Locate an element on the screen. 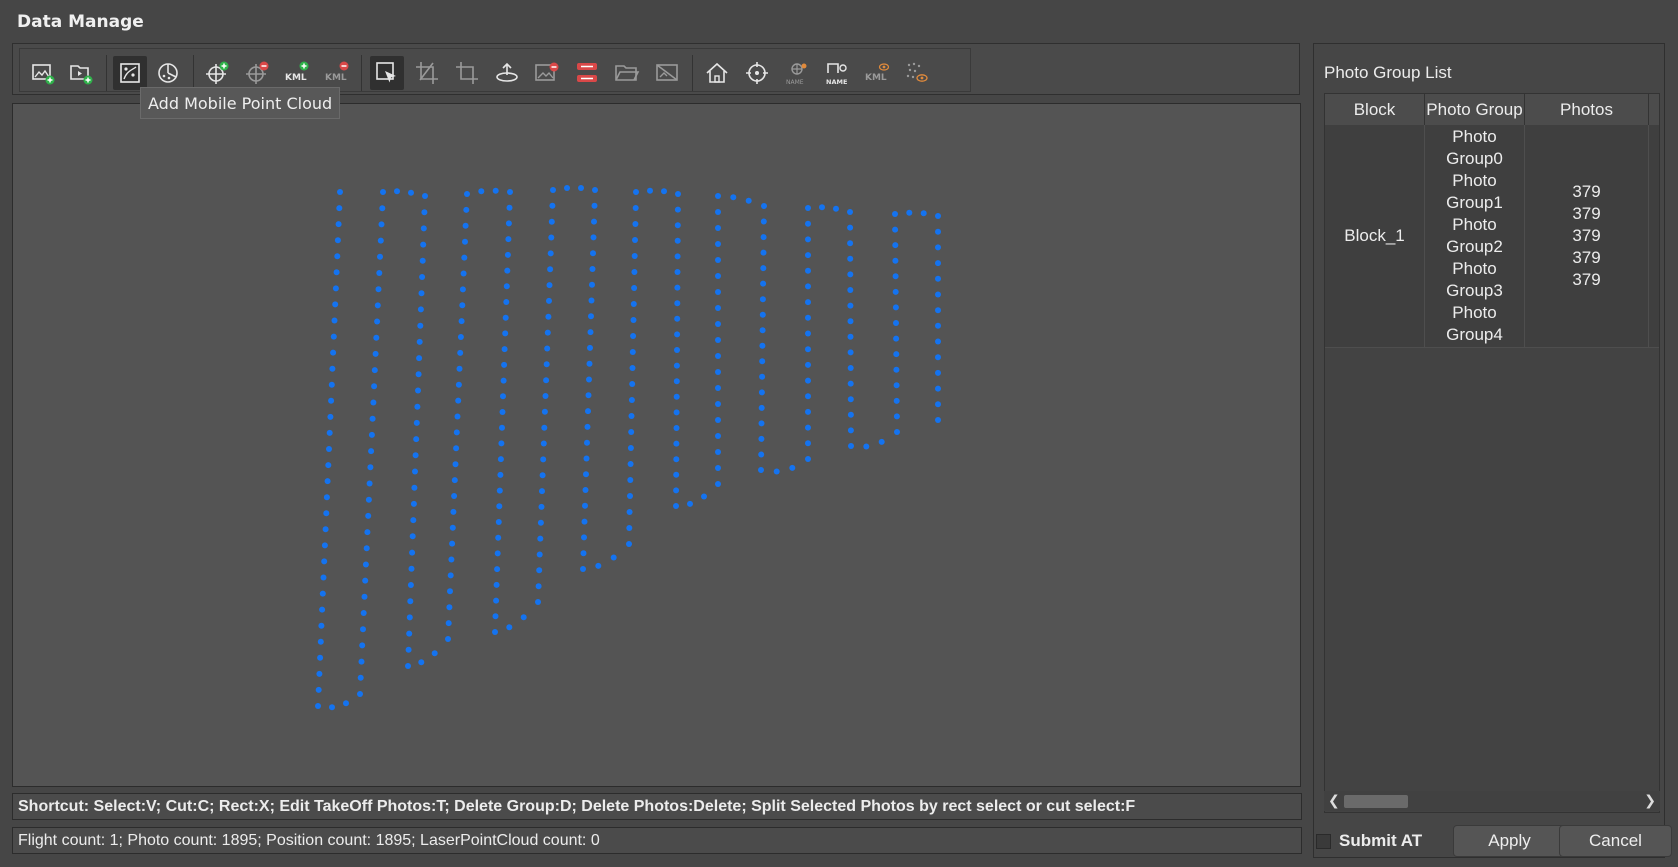 This screenshot has width=1678, height=867. horizontal-scrollbar: ❮ ❯ is located at coordinates (1492, 801).